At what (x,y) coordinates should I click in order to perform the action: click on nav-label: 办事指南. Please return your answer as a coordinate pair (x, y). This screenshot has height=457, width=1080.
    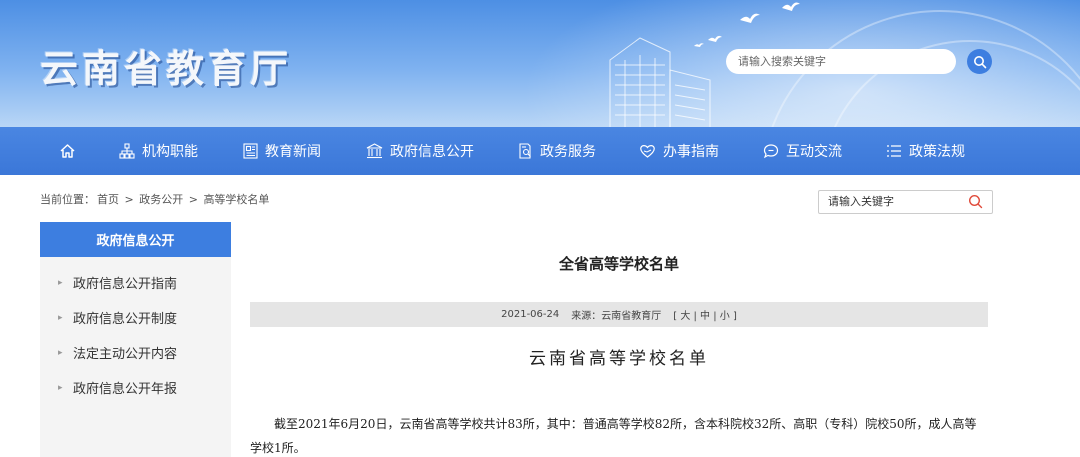
    Looking at the image, I should click on (691, 152).